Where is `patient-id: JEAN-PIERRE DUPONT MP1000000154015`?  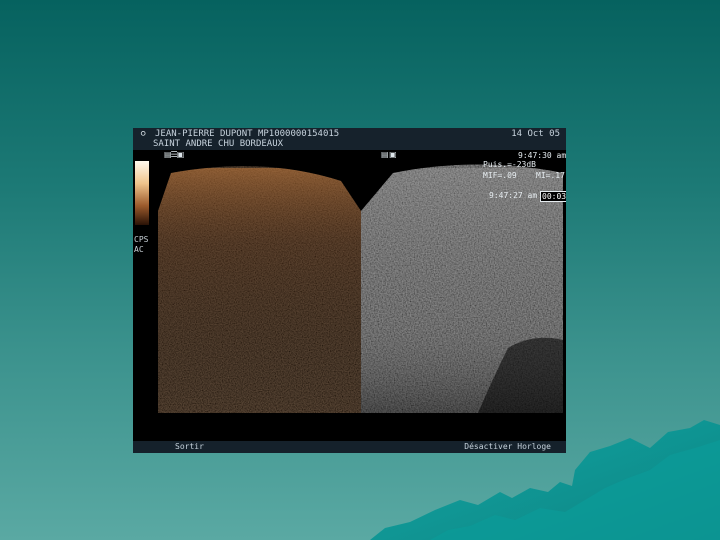
patient-id: JEAN-PIERRE DUPONT MP1000000154015 is located at coordinates (247, 134).